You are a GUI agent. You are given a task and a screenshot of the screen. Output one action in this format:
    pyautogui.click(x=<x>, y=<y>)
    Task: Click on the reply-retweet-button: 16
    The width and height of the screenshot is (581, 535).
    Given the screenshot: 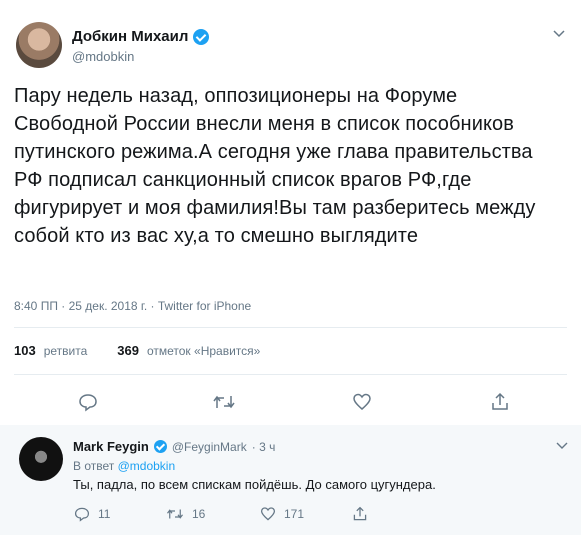 What is the action you would take?
    pyautogui.click(x=185, y=514)
    